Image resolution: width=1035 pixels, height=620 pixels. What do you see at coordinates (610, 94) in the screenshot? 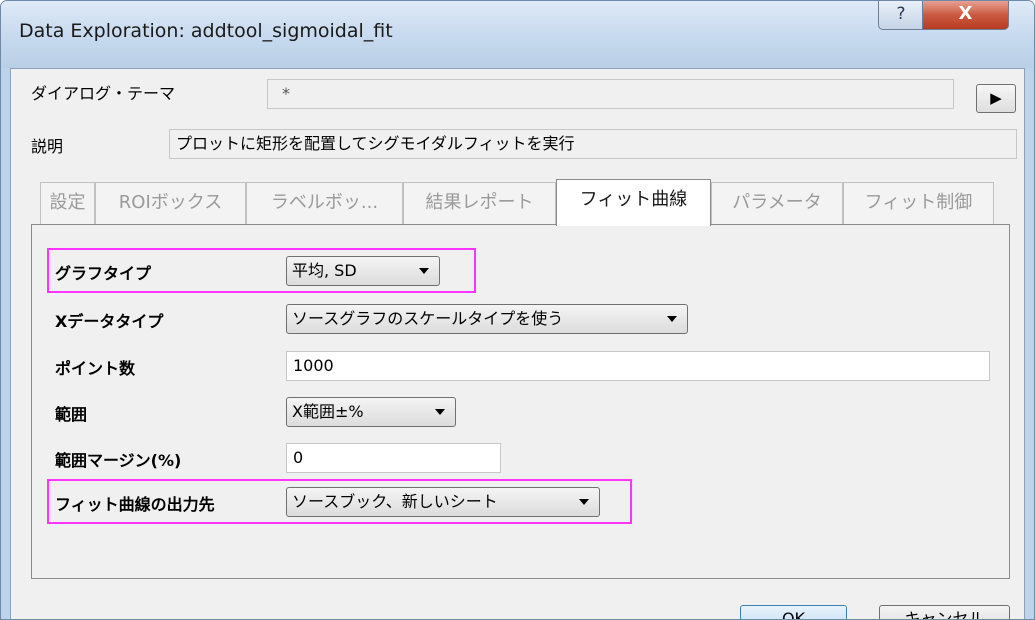
I see `theme-field: *` at bounding box center [610, 94].